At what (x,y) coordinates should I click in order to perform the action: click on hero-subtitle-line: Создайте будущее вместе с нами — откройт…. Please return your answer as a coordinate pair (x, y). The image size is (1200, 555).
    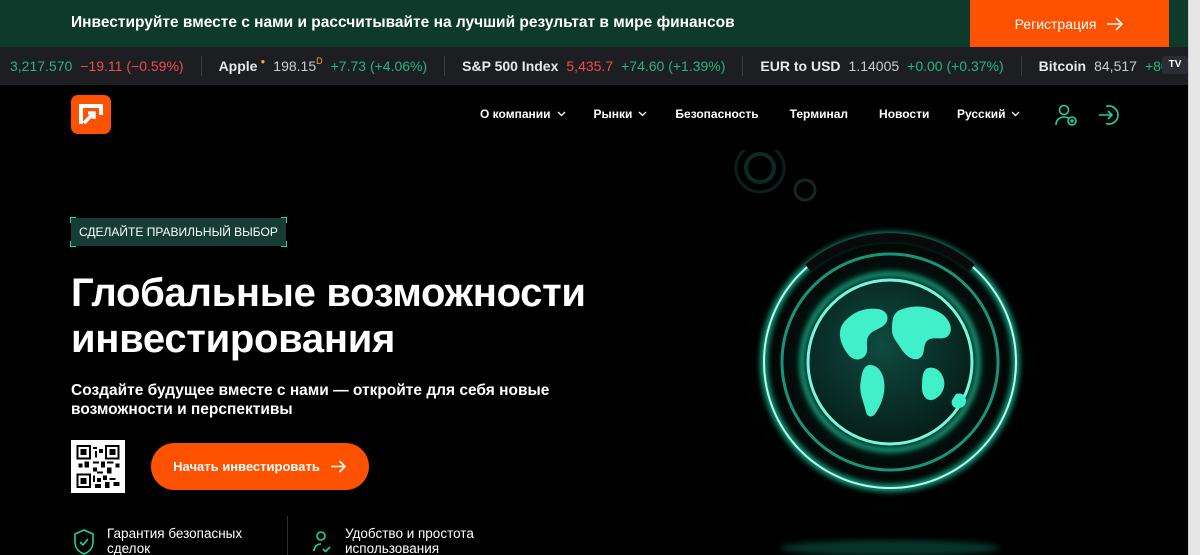
    Looking at the image, I should click on (310, 390).